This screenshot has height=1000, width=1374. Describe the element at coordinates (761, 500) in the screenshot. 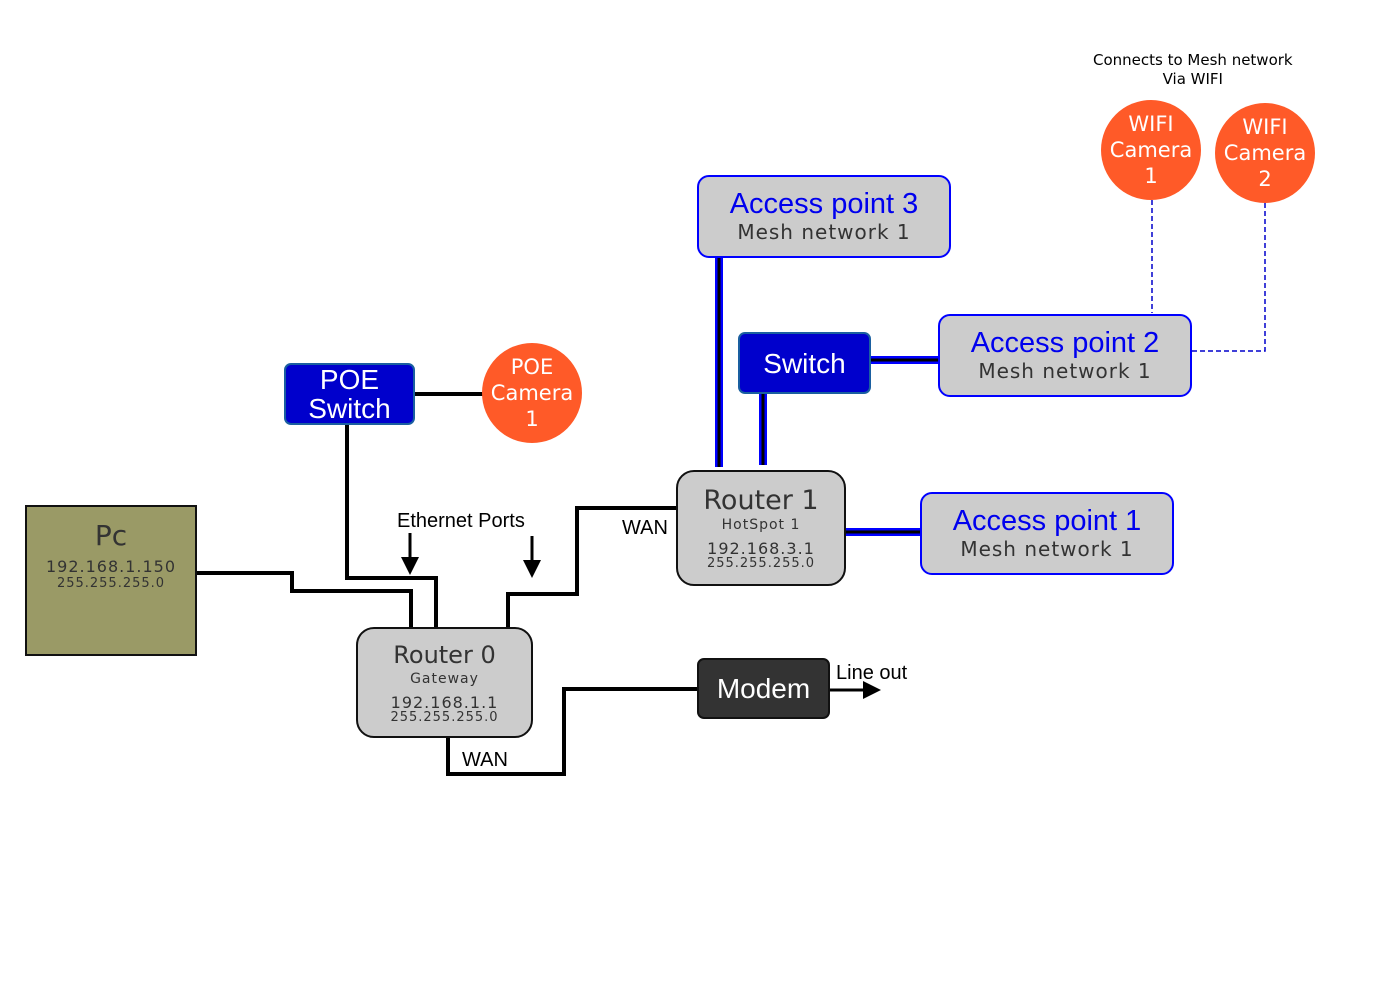

I see `router-title: Router 1` at that location.